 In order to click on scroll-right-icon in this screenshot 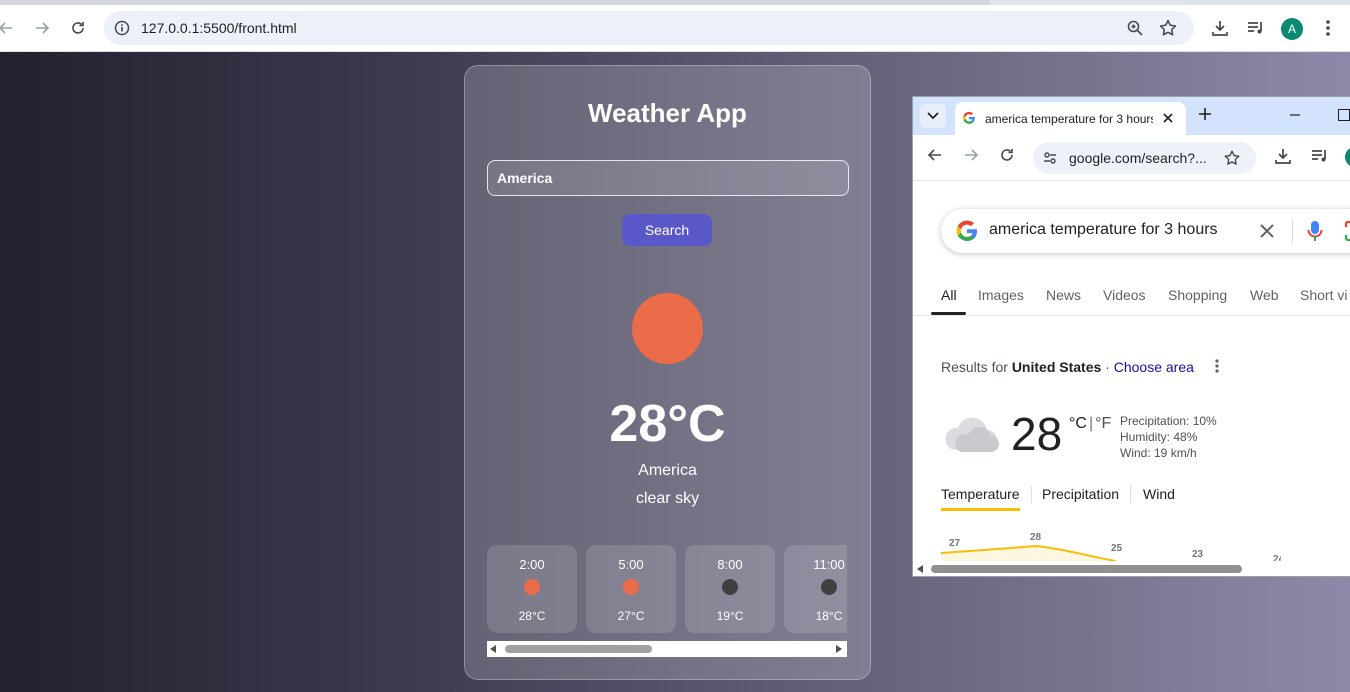, I will do `click(839, 649)`.